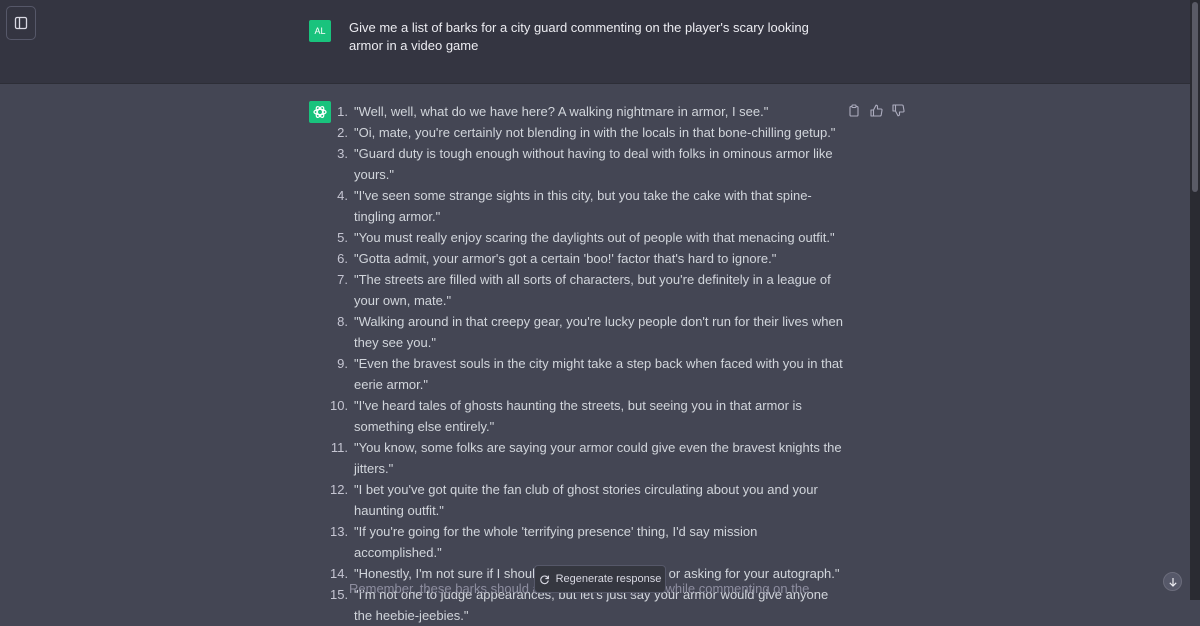 The image size is (1200, 626). Describe the element at coordinates (544, 579) in the screenshot. I see `refresh-icon` at that location.